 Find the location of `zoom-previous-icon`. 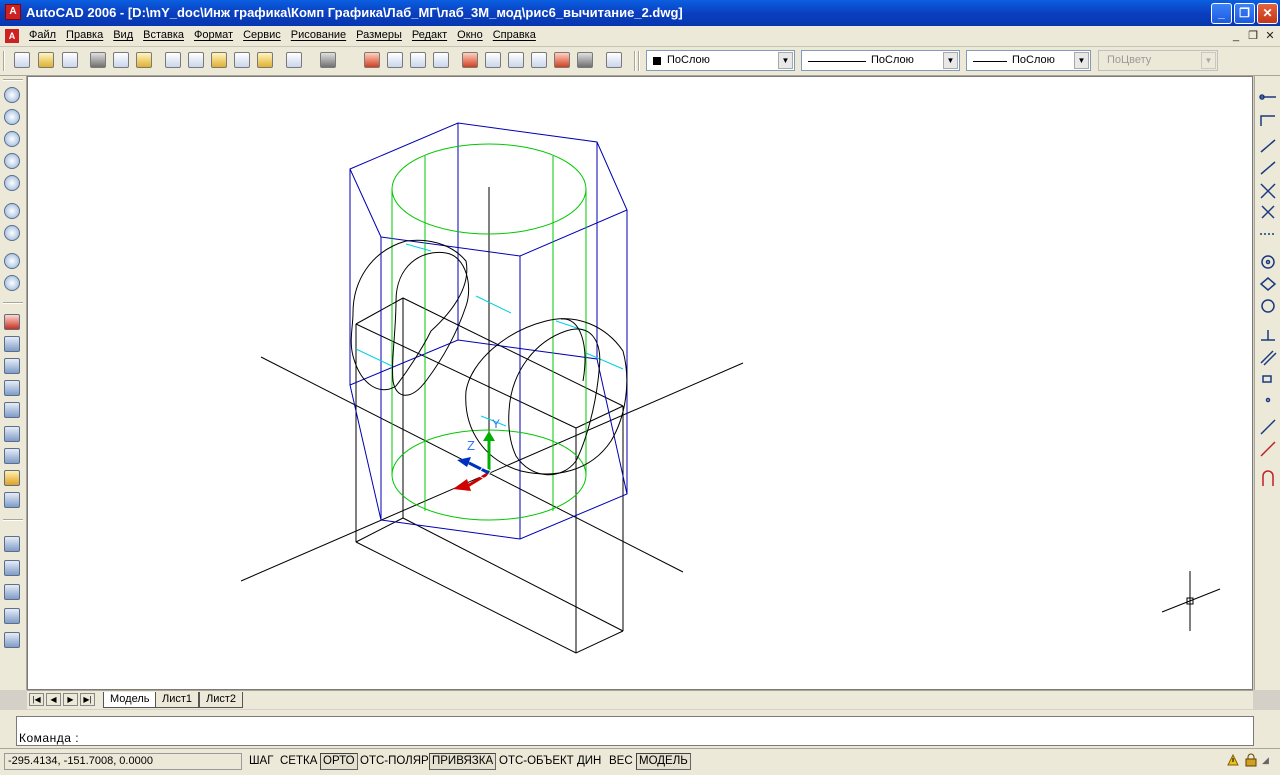

zoom-previous-icon is located at coordinates (441, 60).